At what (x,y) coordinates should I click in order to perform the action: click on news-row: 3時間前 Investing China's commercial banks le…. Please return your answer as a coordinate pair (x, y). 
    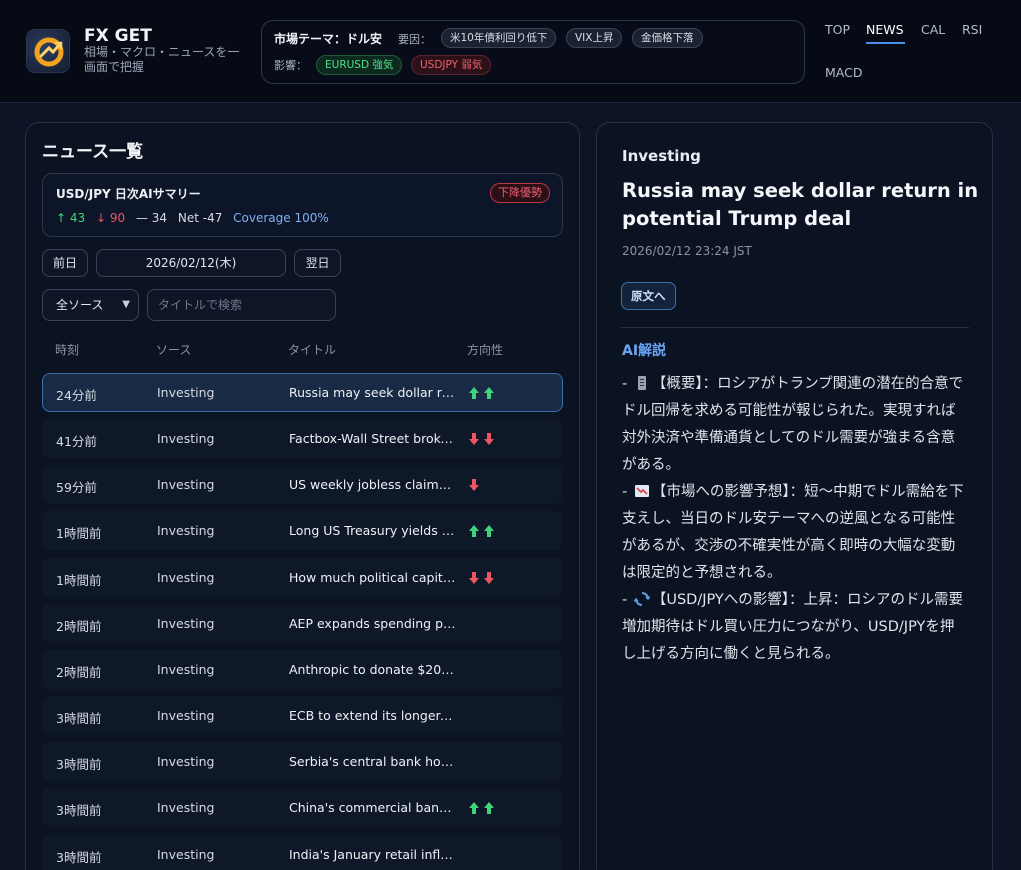
    Looking at the image, I should click on (302, 808).